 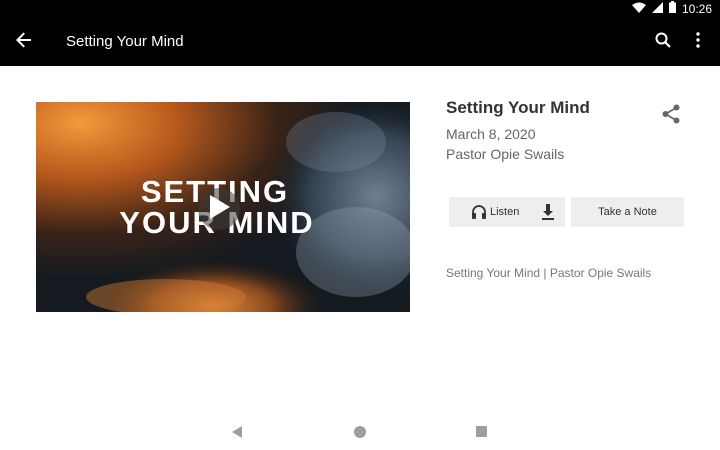 I want to click on sermon-title: Setting Your Mind, so click(x=518, y=107).